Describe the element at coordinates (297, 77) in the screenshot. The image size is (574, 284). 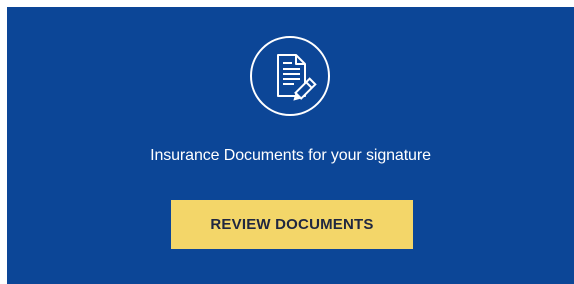
I see `document-pen-icon` at that location.